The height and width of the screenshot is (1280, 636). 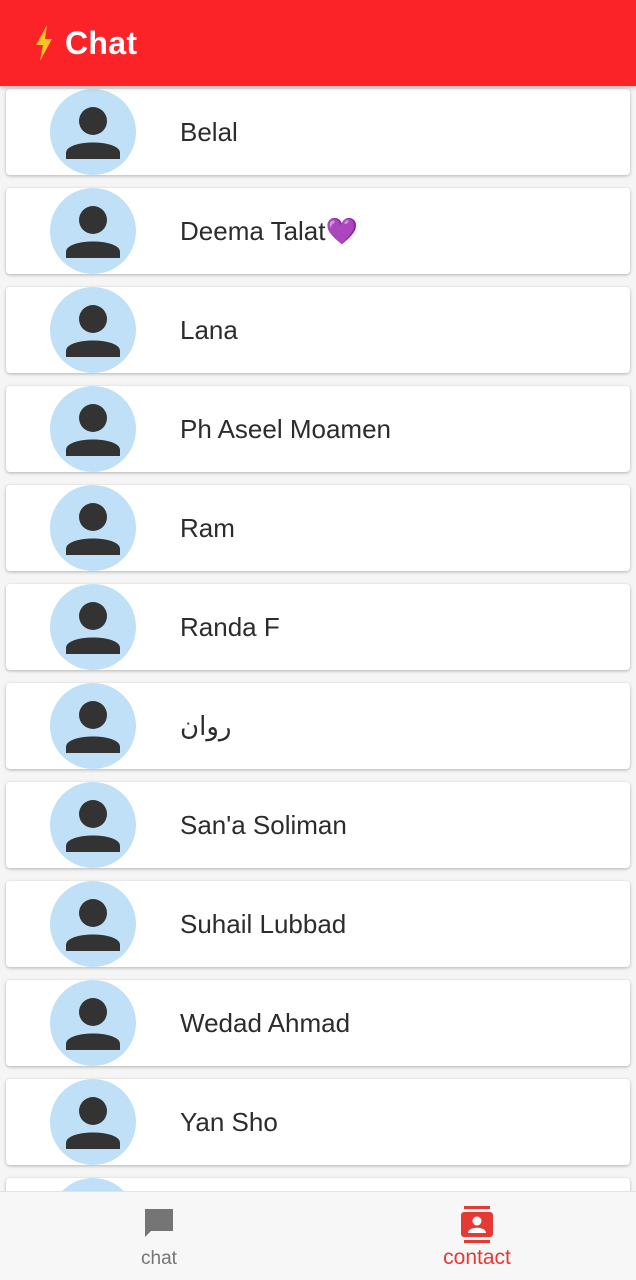 What do you see at coordinates (263, 825) in the screenshot?
I see `contact-name: San'a Soliman` at bounding box center [263, 825].